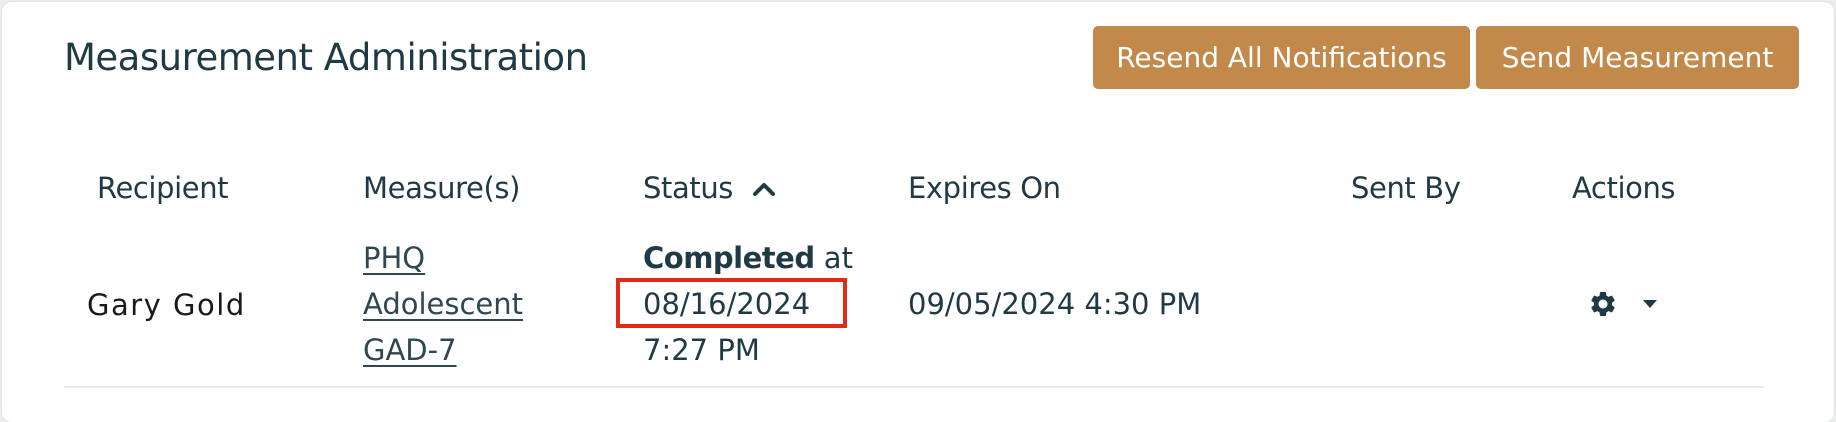  Describe the element at coordinates (729, 258) in the screenshot. I see `status-state: Completed` at that location.